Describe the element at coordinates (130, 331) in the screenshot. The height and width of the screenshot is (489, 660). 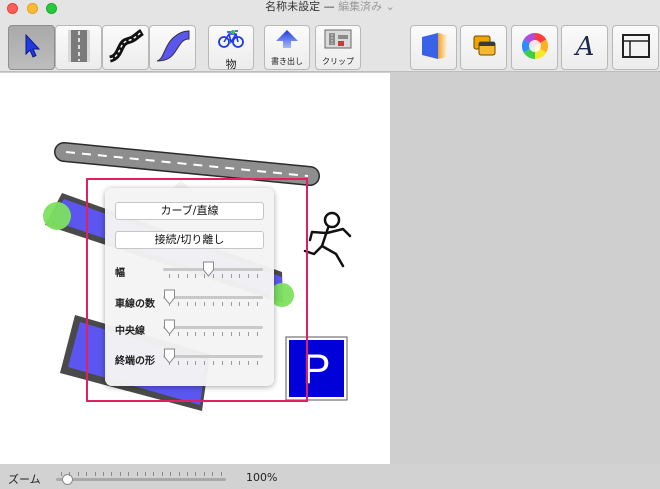
I see `centerline-label: 中央線` at that location.